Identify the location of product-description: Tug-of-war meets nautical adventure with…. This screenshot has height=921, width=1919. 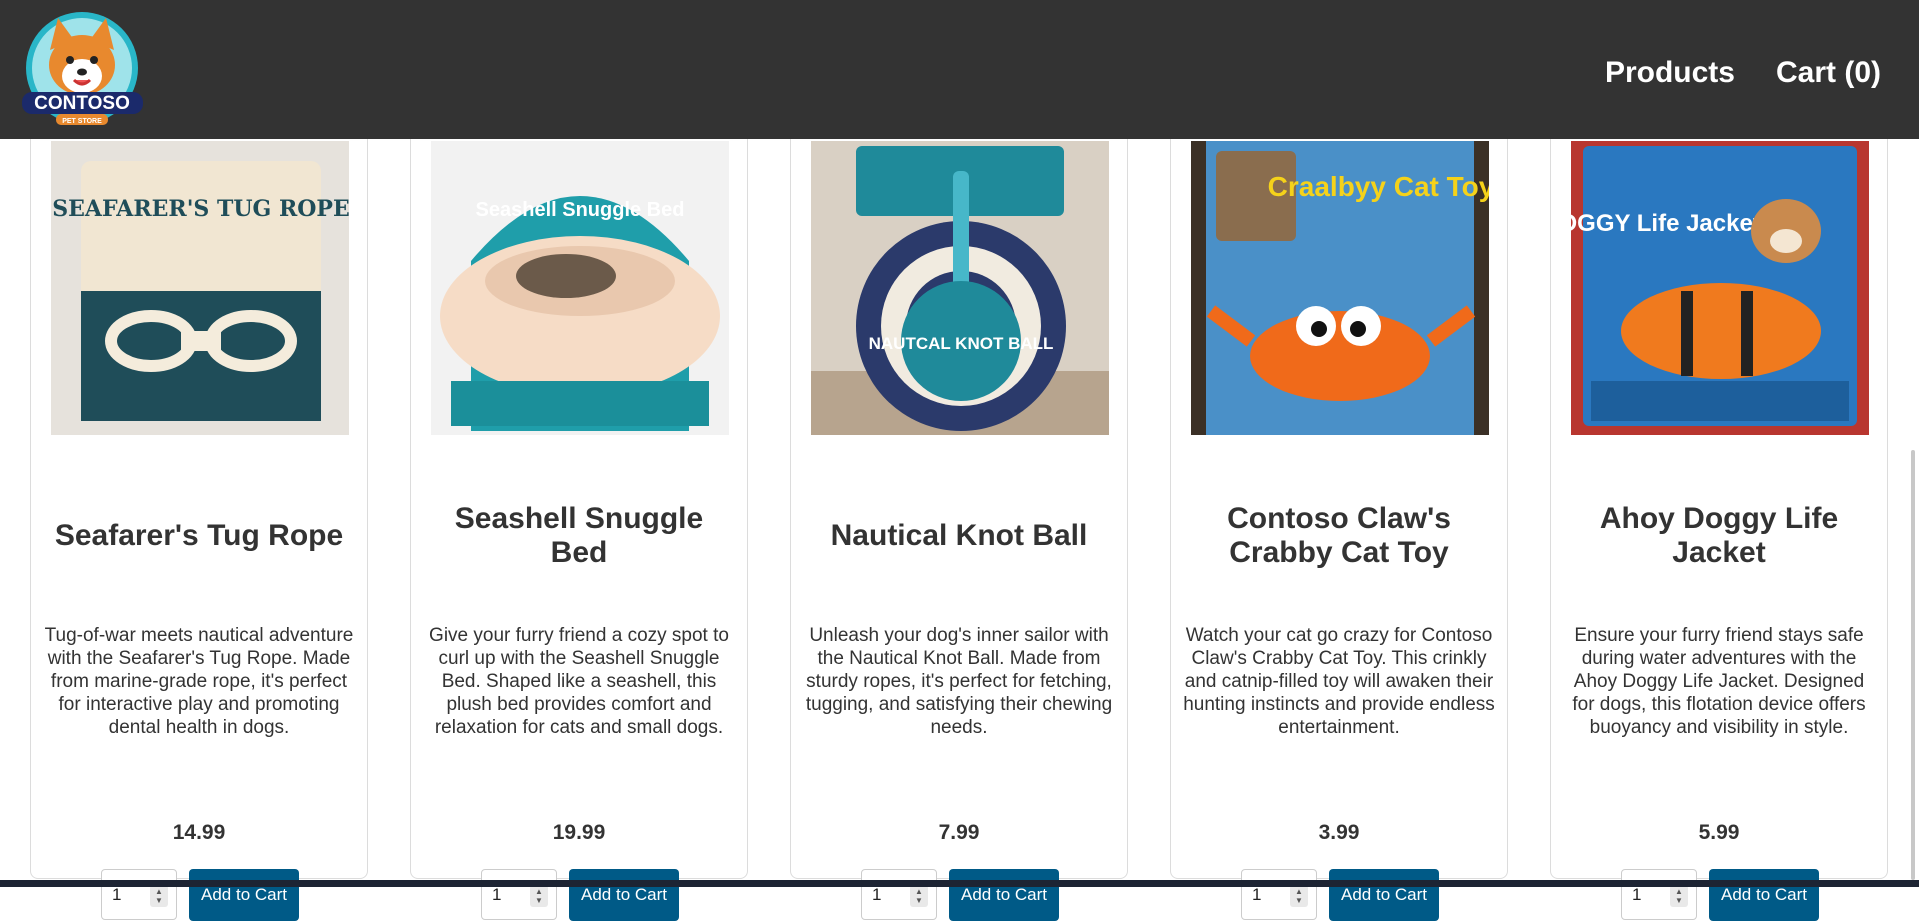
(199, 681).